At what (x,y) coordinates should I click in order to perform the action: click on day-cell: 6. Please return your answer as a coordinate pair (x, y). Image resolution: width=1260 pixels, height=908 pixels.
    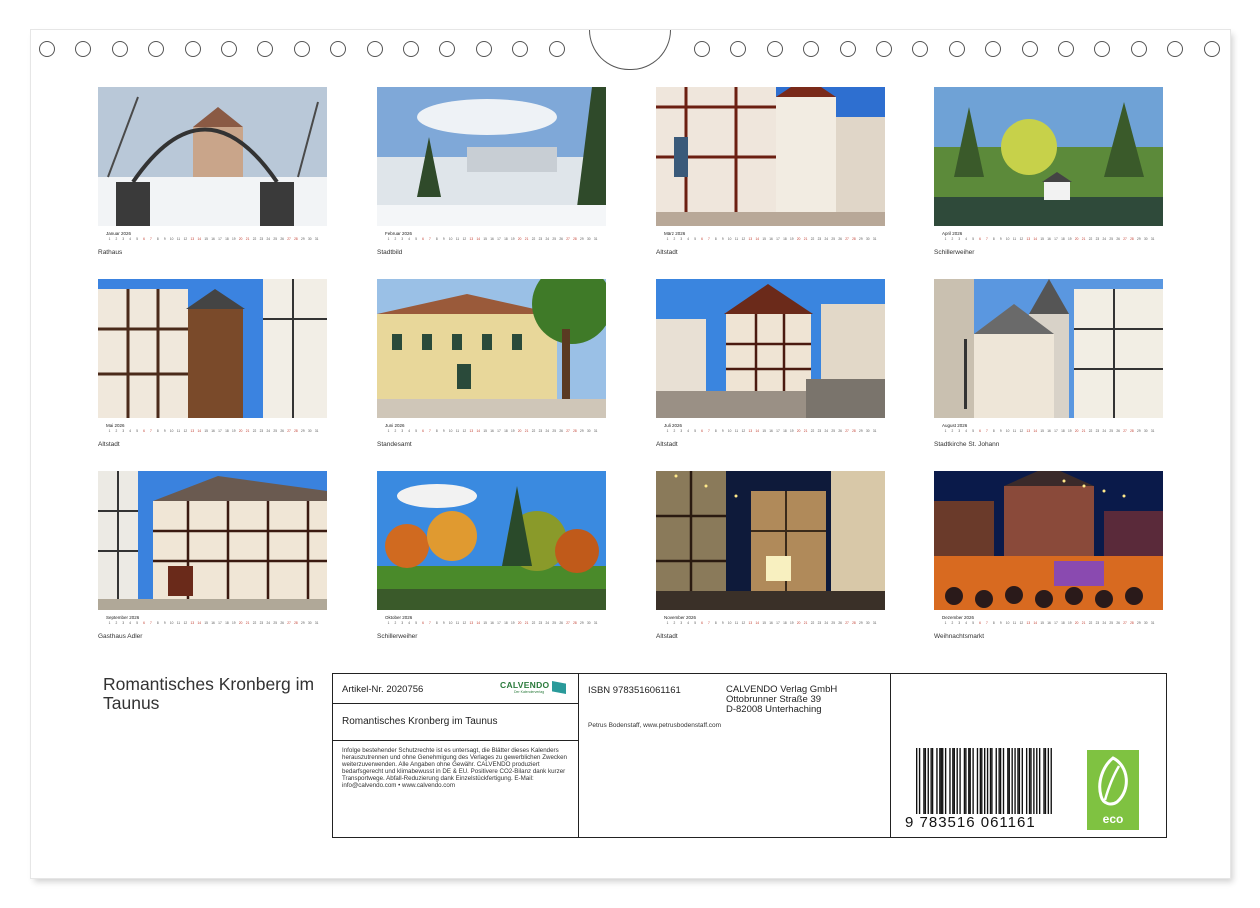
    Looking at the image, I should click on (423, 239).